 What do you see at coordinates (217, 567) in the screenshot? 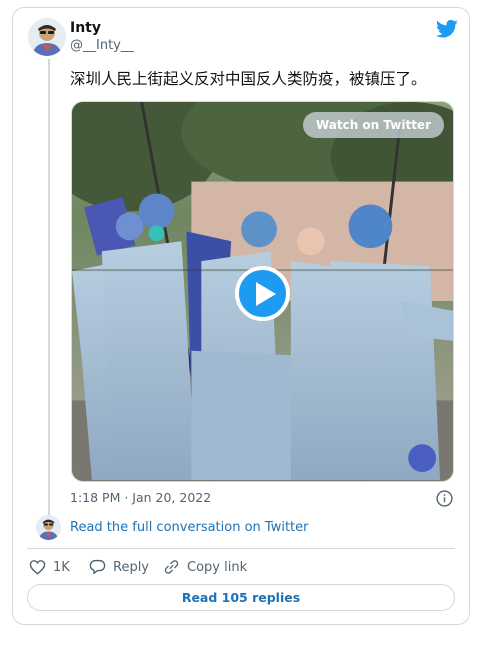
I see `copy-link-label: Copy link` at bounding box center [217, 567].